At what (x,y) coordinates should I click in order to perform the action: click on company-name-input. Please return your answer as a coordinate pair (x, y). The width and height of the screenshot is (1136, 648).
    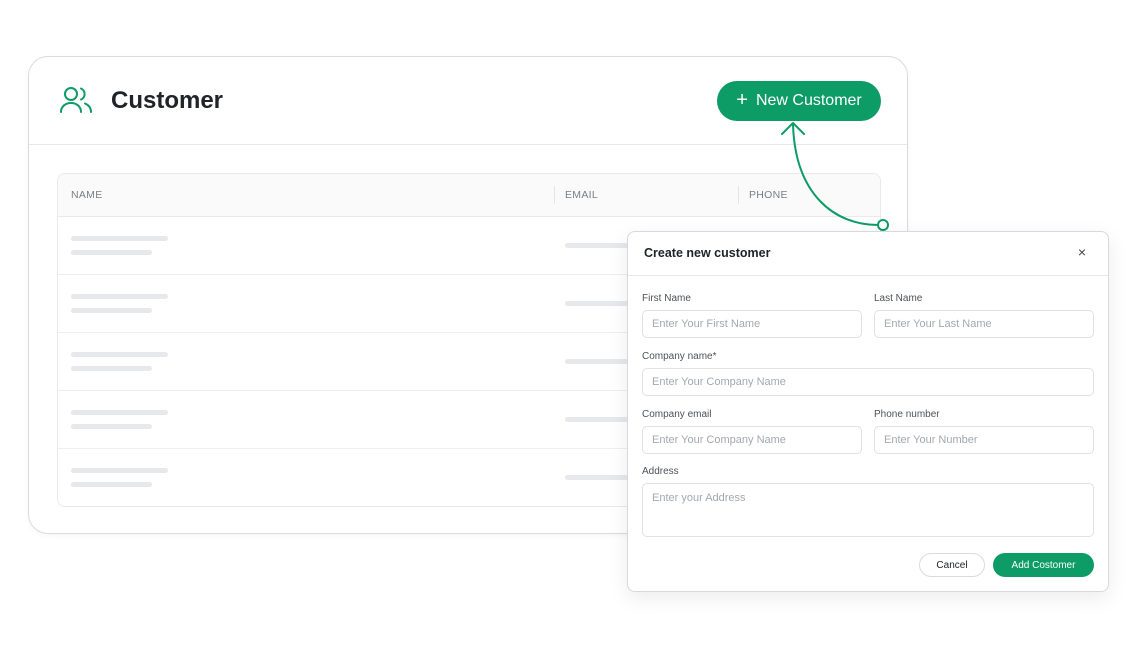
    Looking at the image, I should click on (868, 382).